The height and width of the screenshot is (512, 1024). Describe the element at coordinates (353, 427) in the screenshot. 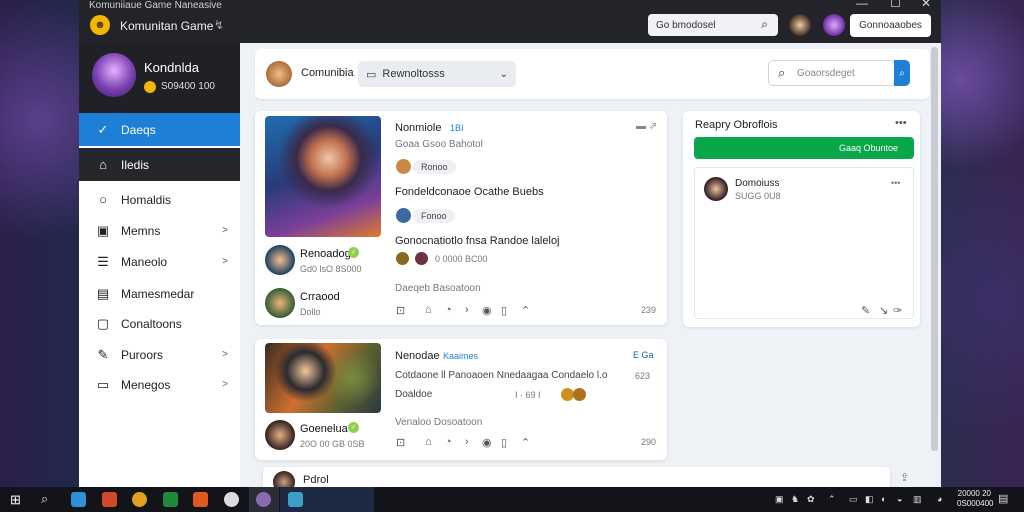

I see `online-badge: ✓` at that location.